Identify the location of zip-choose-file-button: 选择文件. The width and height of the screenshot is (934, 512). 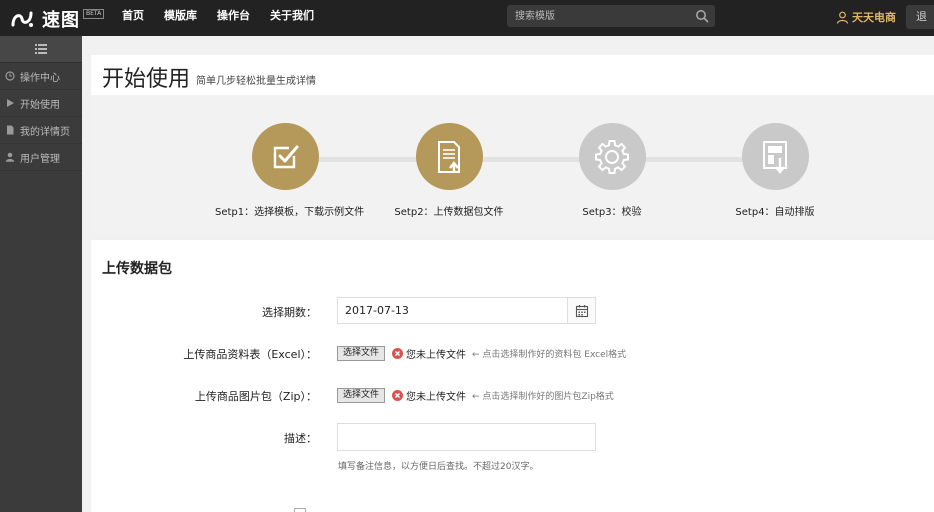
(361, 395).